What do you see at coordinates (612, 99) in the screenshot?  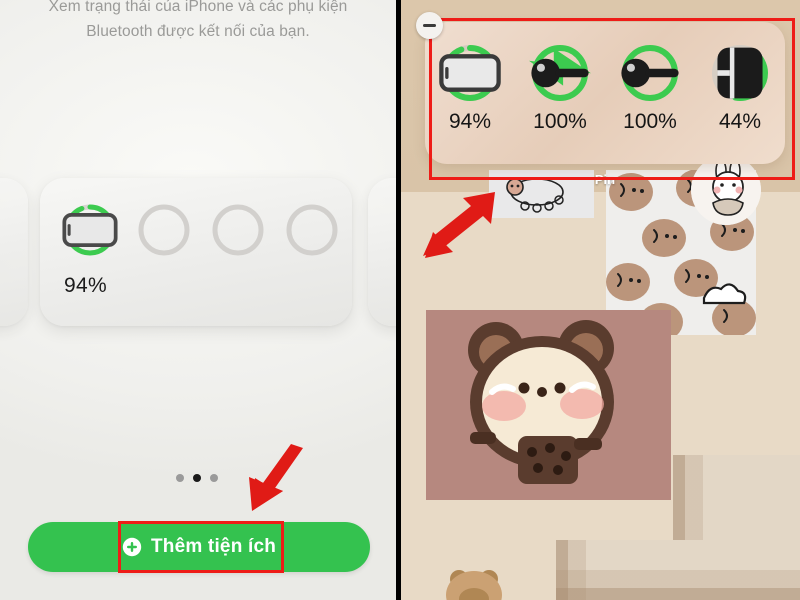 I see `battery-widget-highlight` at bounding box center [612, 99].